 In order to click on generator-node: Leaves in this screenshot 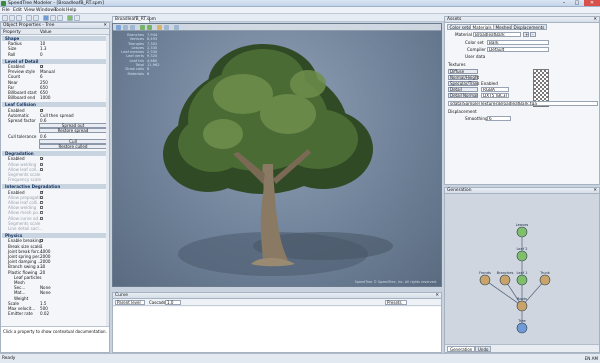, I will do `click(522, 230)`.